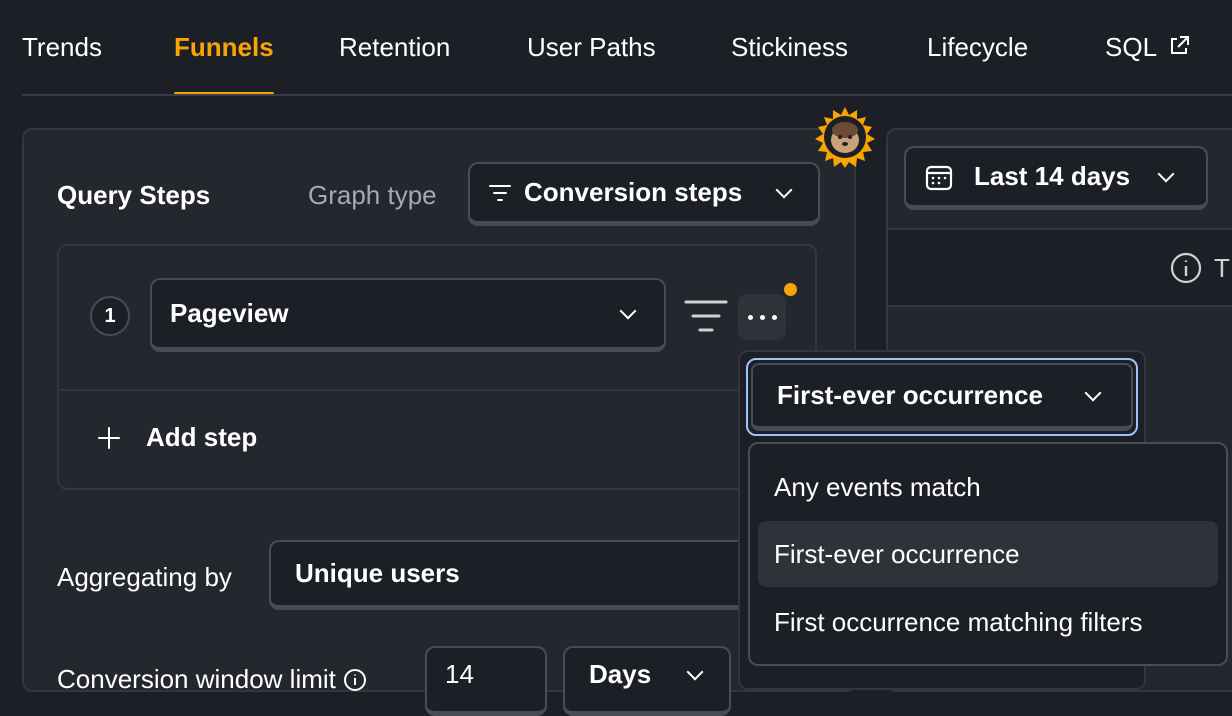  What do you see at coordinates (372, 195) in the screenshot?
I see `graph-type-label: Graph type` at bounding box center [372, 195].